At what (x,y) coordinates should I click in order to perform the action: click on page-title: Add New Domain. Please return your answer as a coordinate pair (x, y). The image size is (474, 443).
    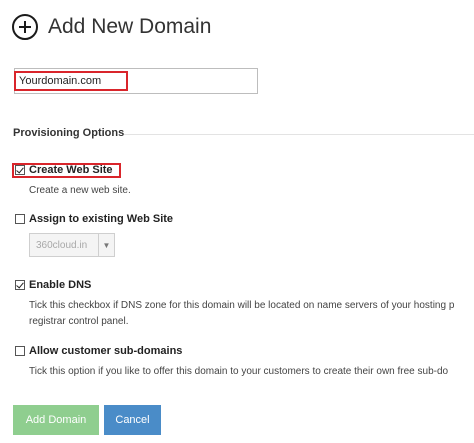
    Looking at the image, I should click on (130, 26).